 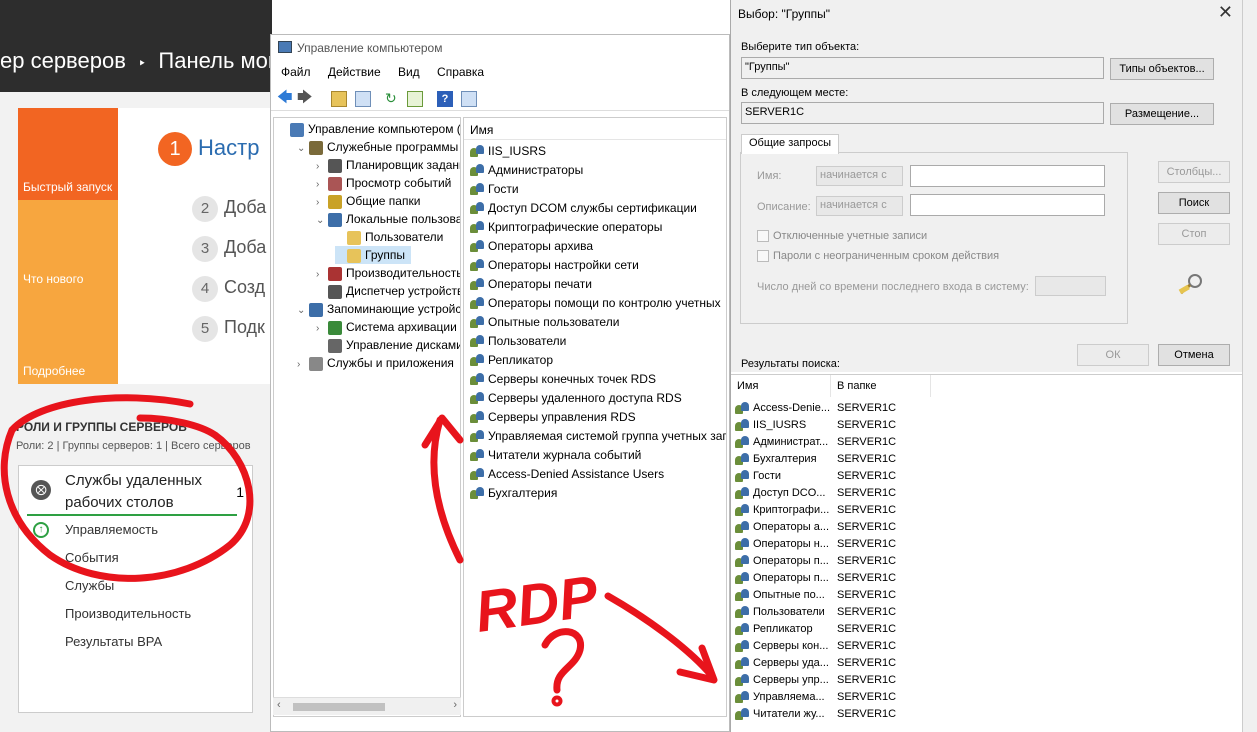 I want to click on name-input, so click(x=1007, y=176).